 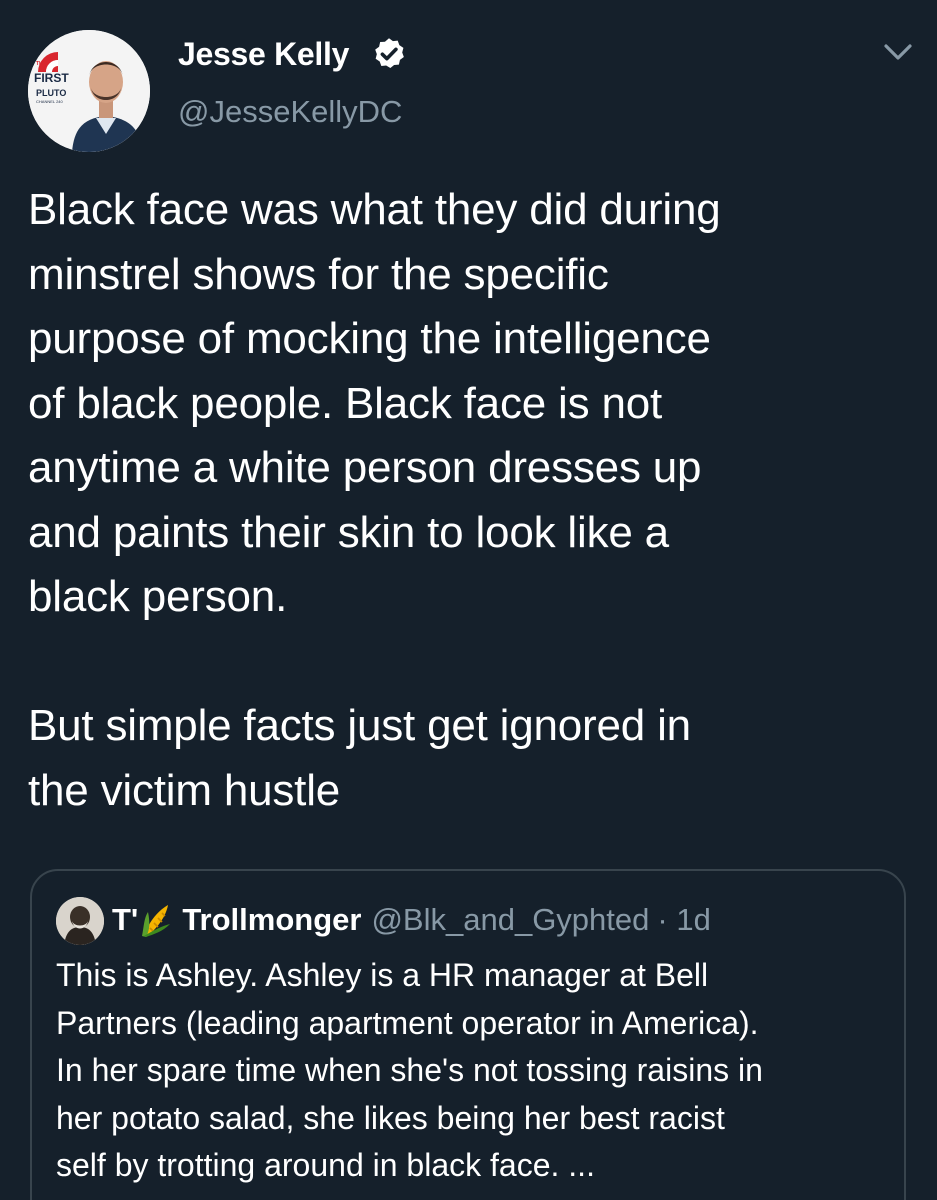 What do you see at coordinates (41, 64) in the screenshot?
I see `svg-text: THE` at bounding box center [41, 64].